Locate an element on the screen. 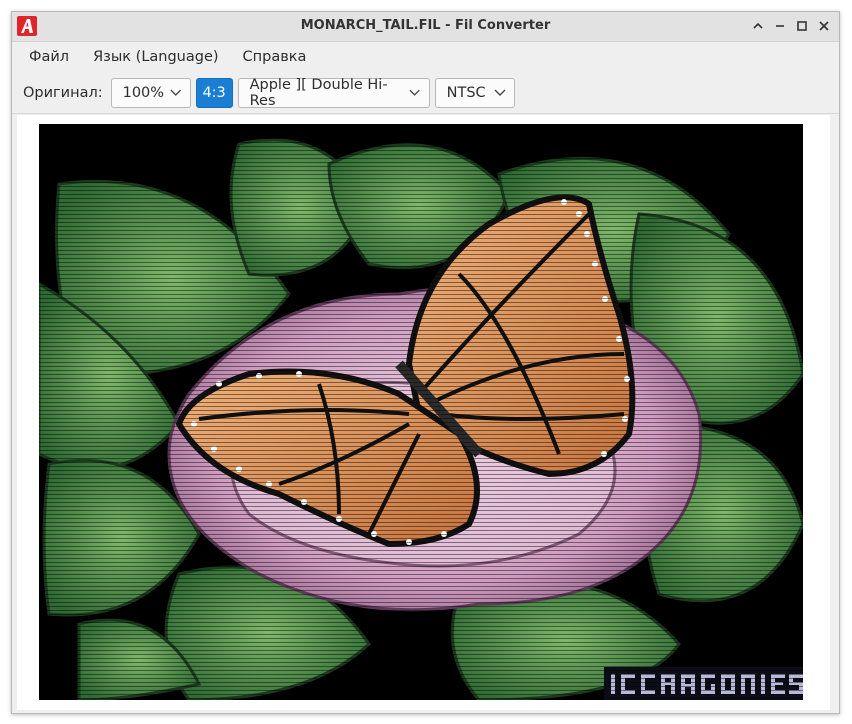 The width and height of the screenshot is (852, 724). video-mode-select: NTSC is located at coordinates (474, 93).